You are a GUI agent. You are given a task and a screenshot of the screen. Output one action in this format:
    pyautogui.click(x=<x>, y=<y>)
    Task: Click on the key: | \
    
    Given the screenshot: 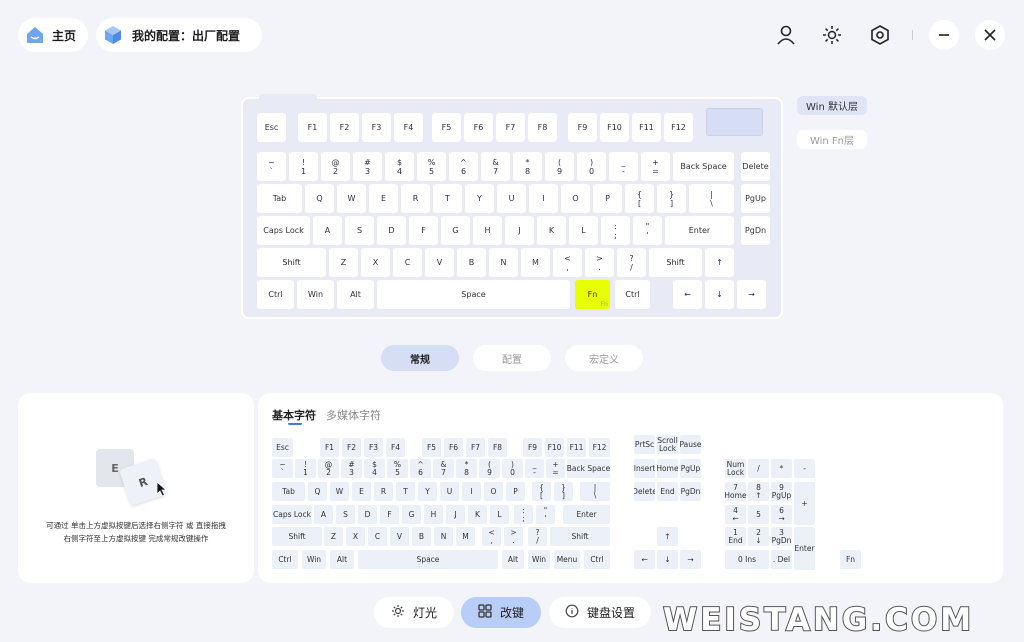 What is the action you would take?
    pyautogui.click(x=711, y=198)
    